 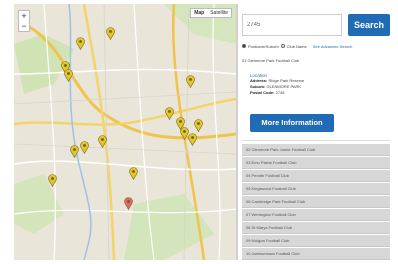 I want to click on search-input, so click(x=292, y=25).